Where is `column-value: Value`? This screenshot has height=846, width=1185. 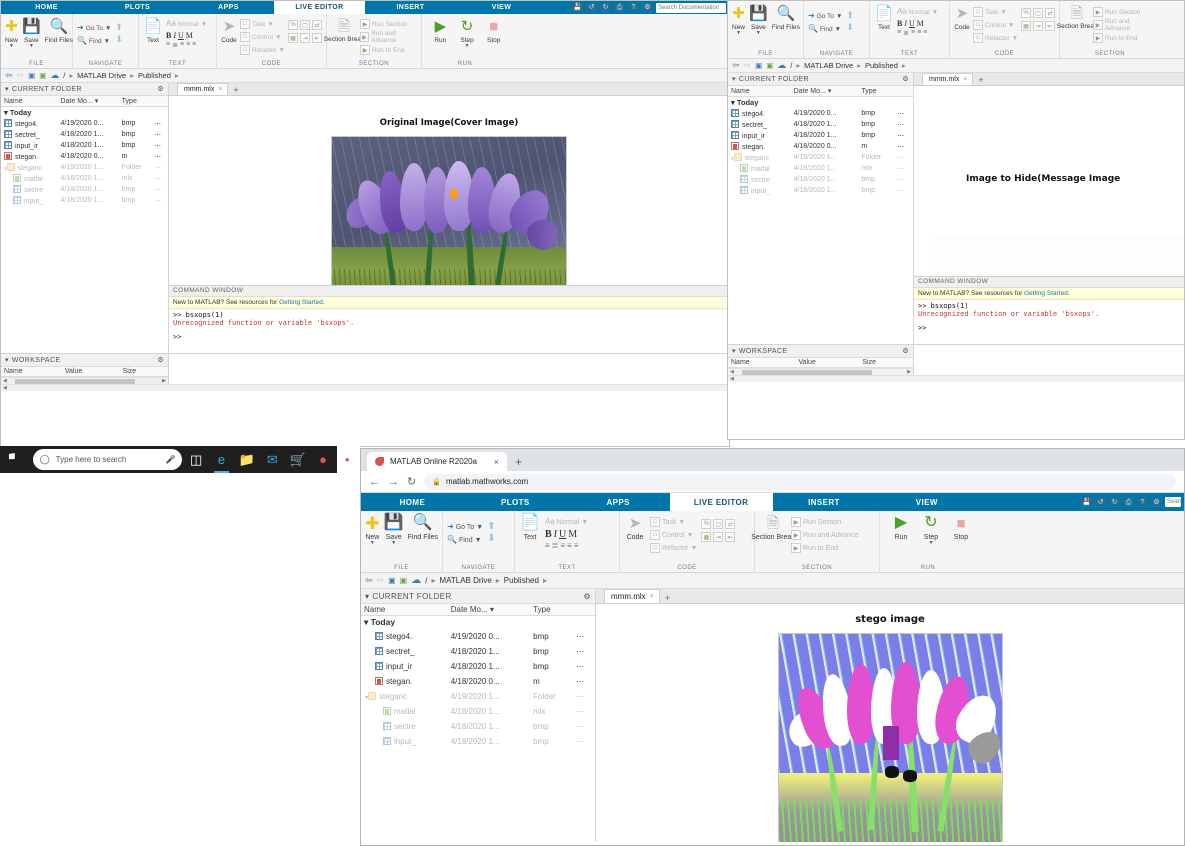 column-value: Value is located at coordinates (90, 372).